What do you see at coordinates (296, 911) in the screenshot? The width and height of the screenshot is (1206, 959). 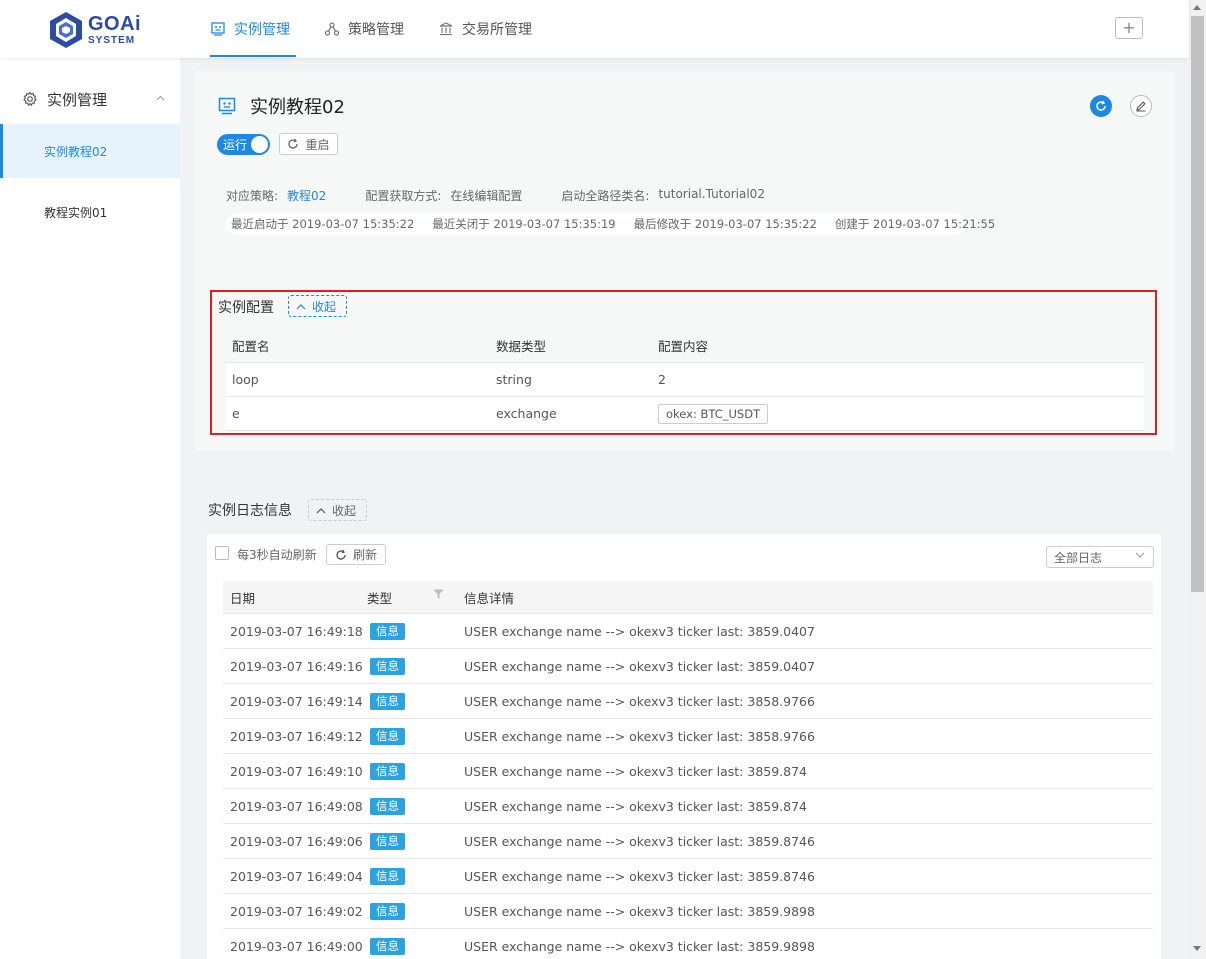 I see `log-date-cell: 2019-03-07 16:49:02` at bounding box center [296, 911].